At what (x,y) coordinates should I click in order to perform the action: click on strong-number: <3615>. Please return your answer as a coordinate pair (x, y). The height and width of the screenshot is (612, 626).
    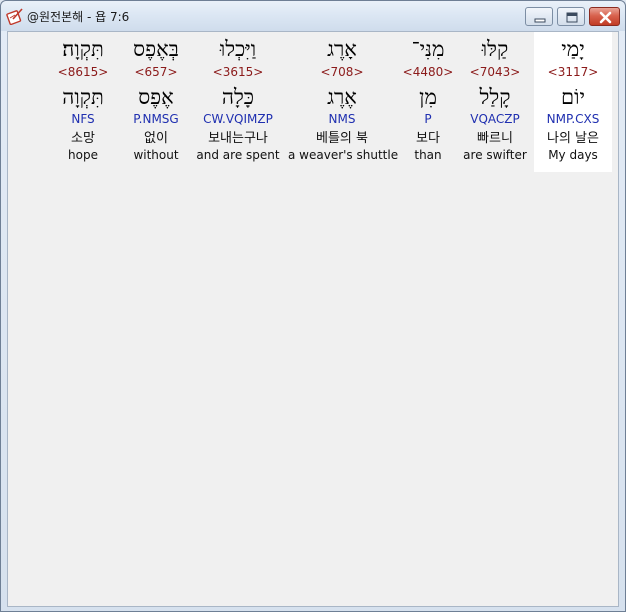
    Looking at the image, I should click on (238, 72).